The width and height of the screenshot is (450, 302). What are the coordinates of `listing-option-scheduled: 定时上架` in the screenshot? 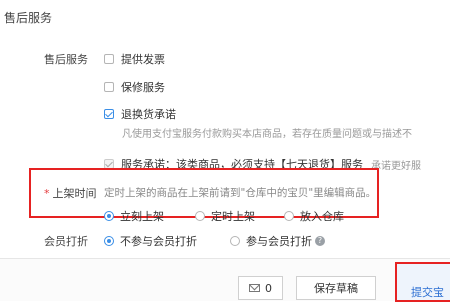 It's located at (225, 216).